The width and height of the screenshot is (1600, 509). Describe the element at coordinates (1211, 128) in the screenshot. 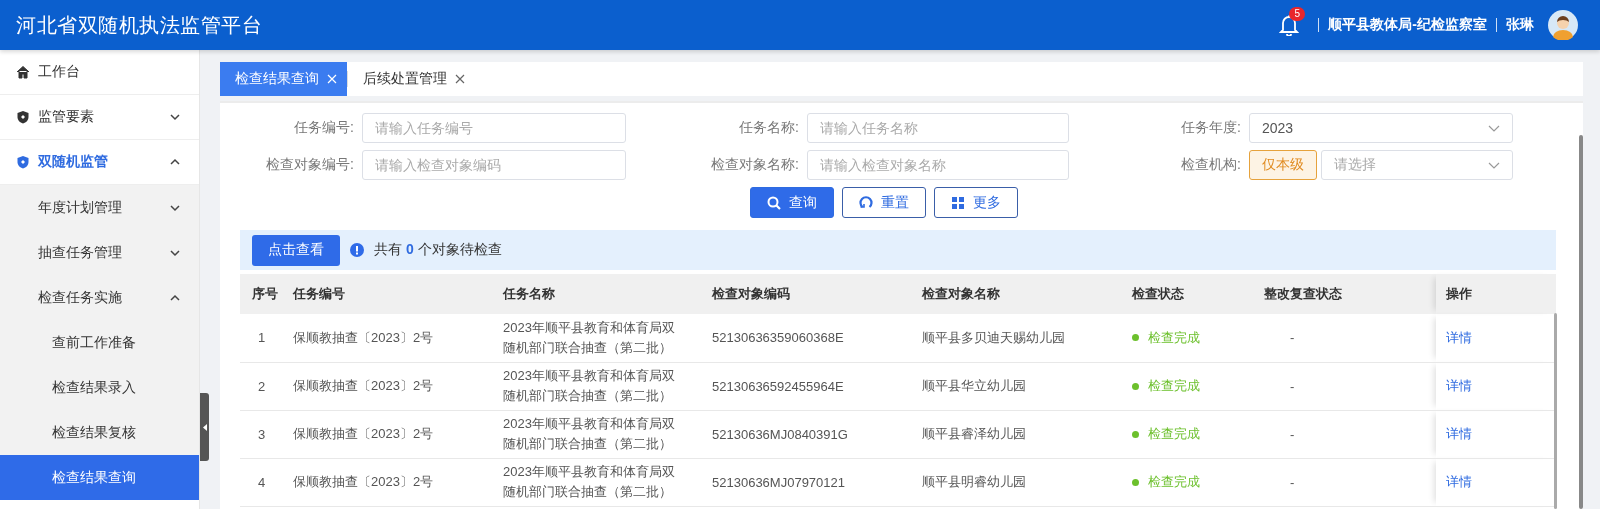

I see `field-label: 任务年度:` at that location.